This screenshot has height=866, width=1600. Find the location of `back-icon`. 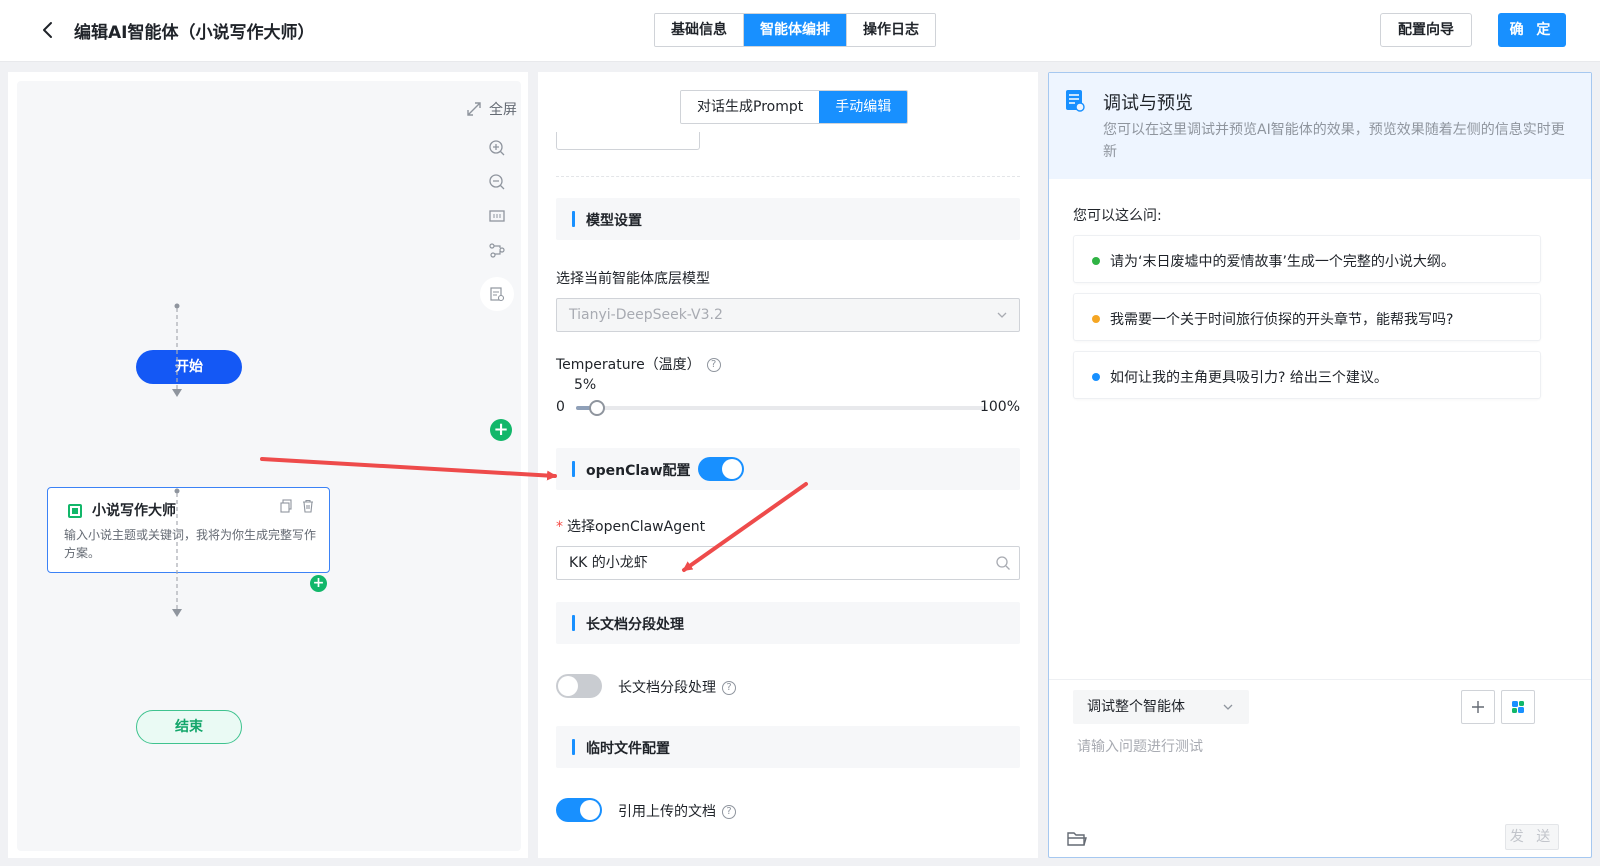

back-icon is located at coordinates (48, 30).